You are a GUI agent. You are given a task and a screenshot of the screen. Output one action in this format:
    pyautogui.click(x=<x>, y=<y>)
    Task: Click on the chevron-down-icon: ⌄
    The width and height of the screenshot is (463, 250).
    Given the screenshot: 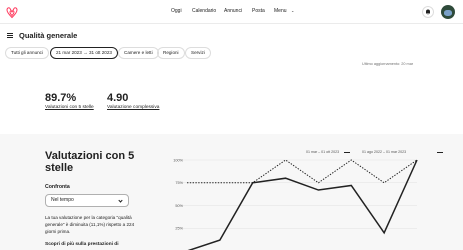 What is the action you would take?
    pyautogui.click(x=292, y=10)
    